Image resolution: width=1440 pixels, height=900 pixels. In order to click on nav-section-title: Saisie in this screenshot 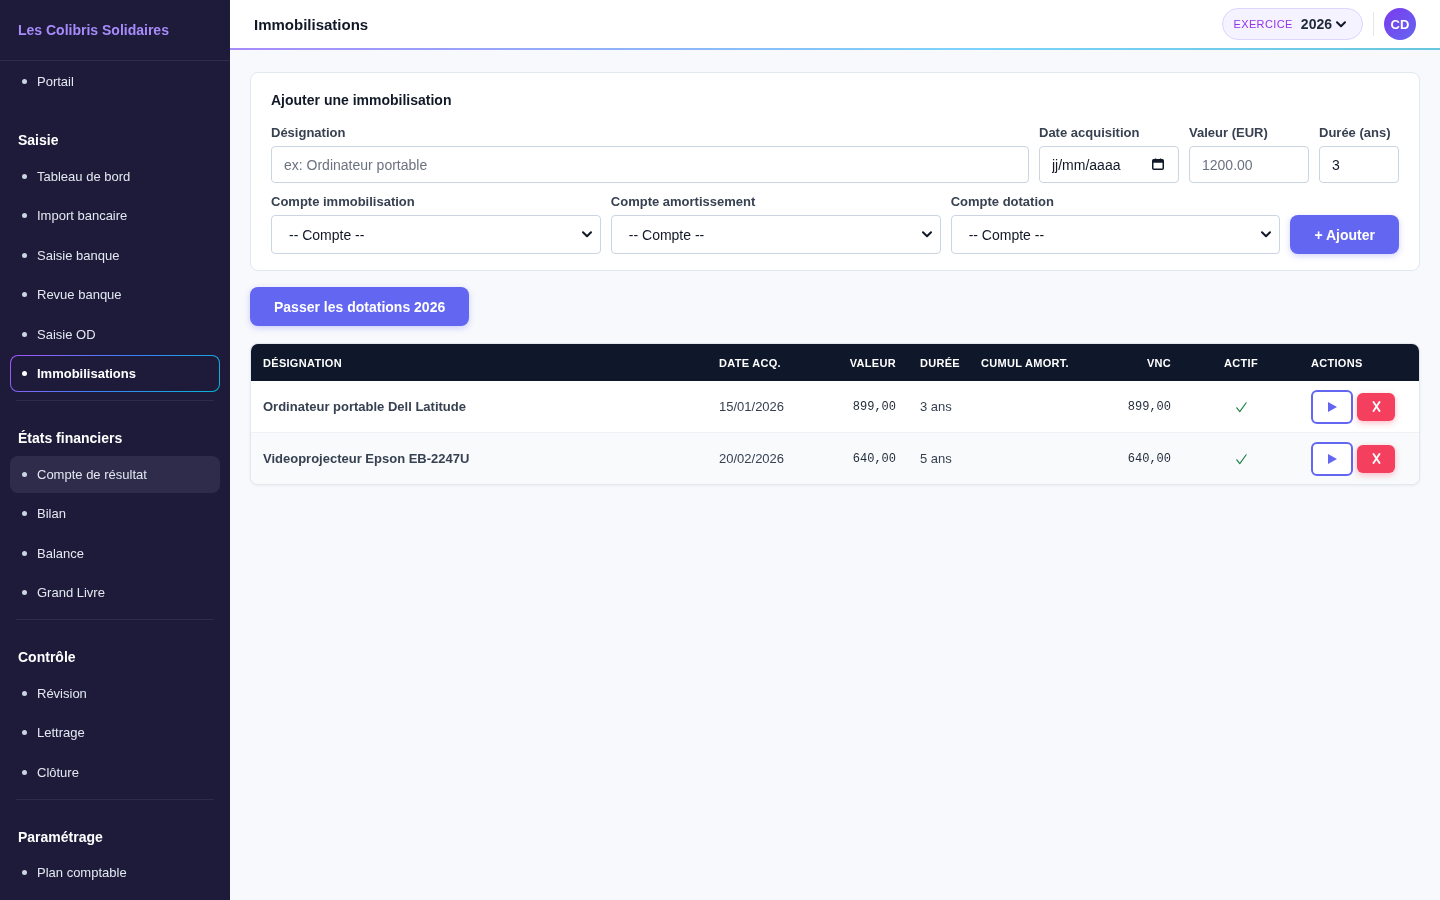, I will do `click(38, 140)`.